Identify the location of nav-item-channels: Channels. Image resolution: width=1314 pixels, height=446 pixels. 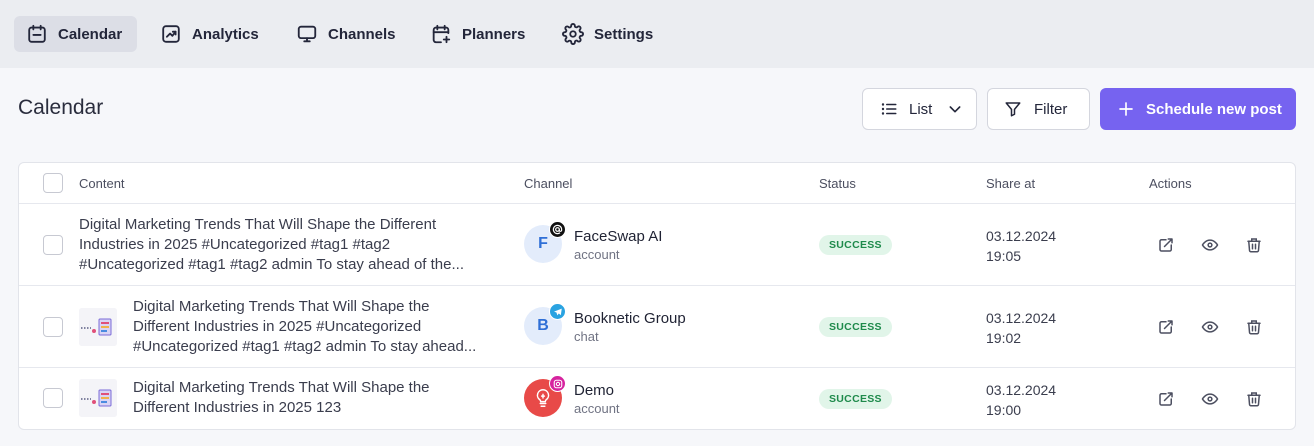
(347, 34).